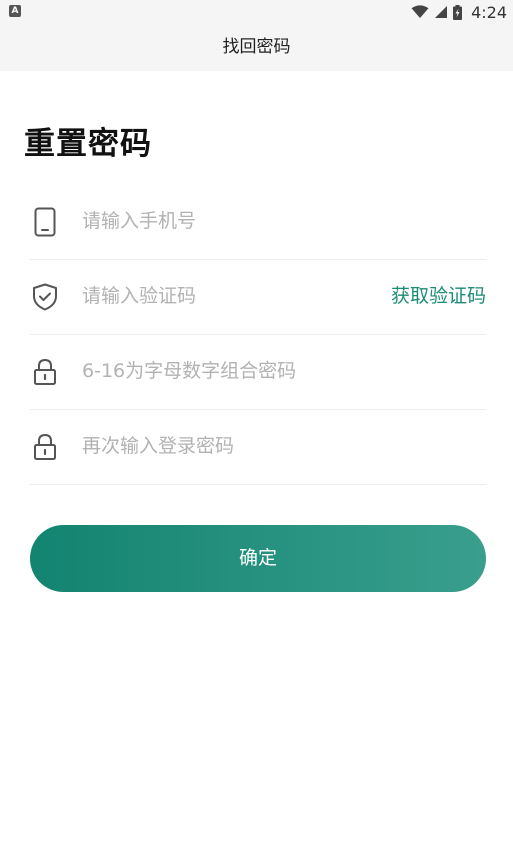 The height and width of the screenshot is (851, 513). I want to click on confirm-password-input, so click(282, 446).